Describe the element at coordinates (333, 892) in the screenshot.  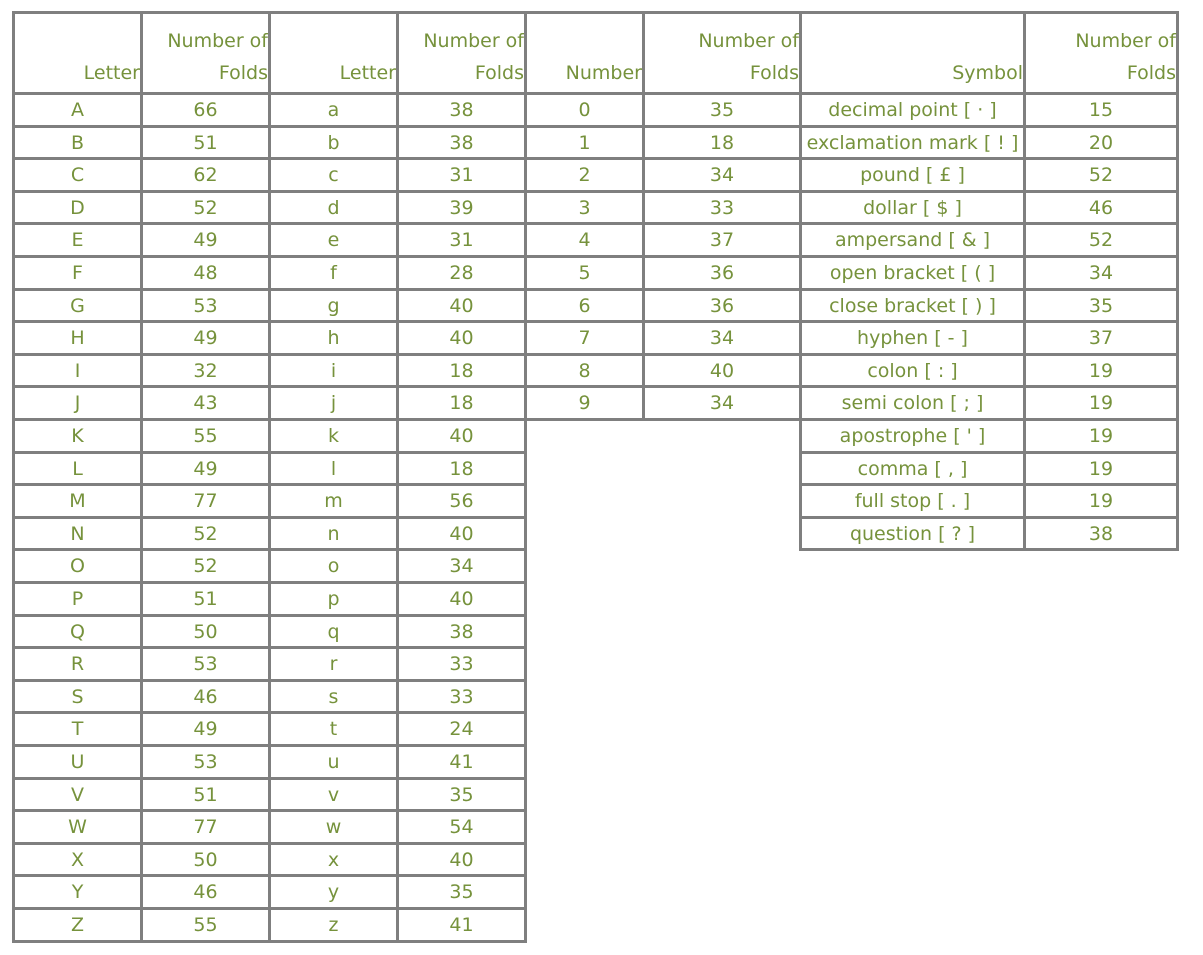
I see `lowercase-char-cell: y` at that location.